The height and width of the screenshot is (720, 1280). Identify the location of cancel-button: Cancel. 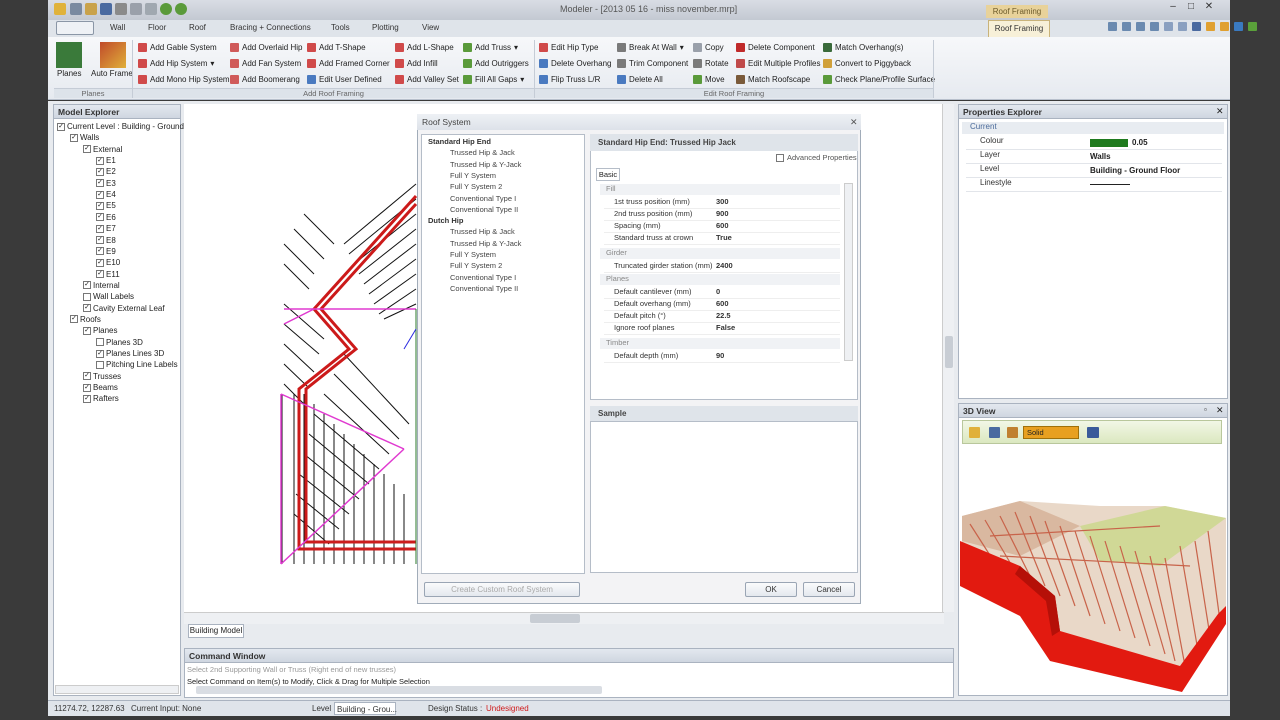
(829, 589).